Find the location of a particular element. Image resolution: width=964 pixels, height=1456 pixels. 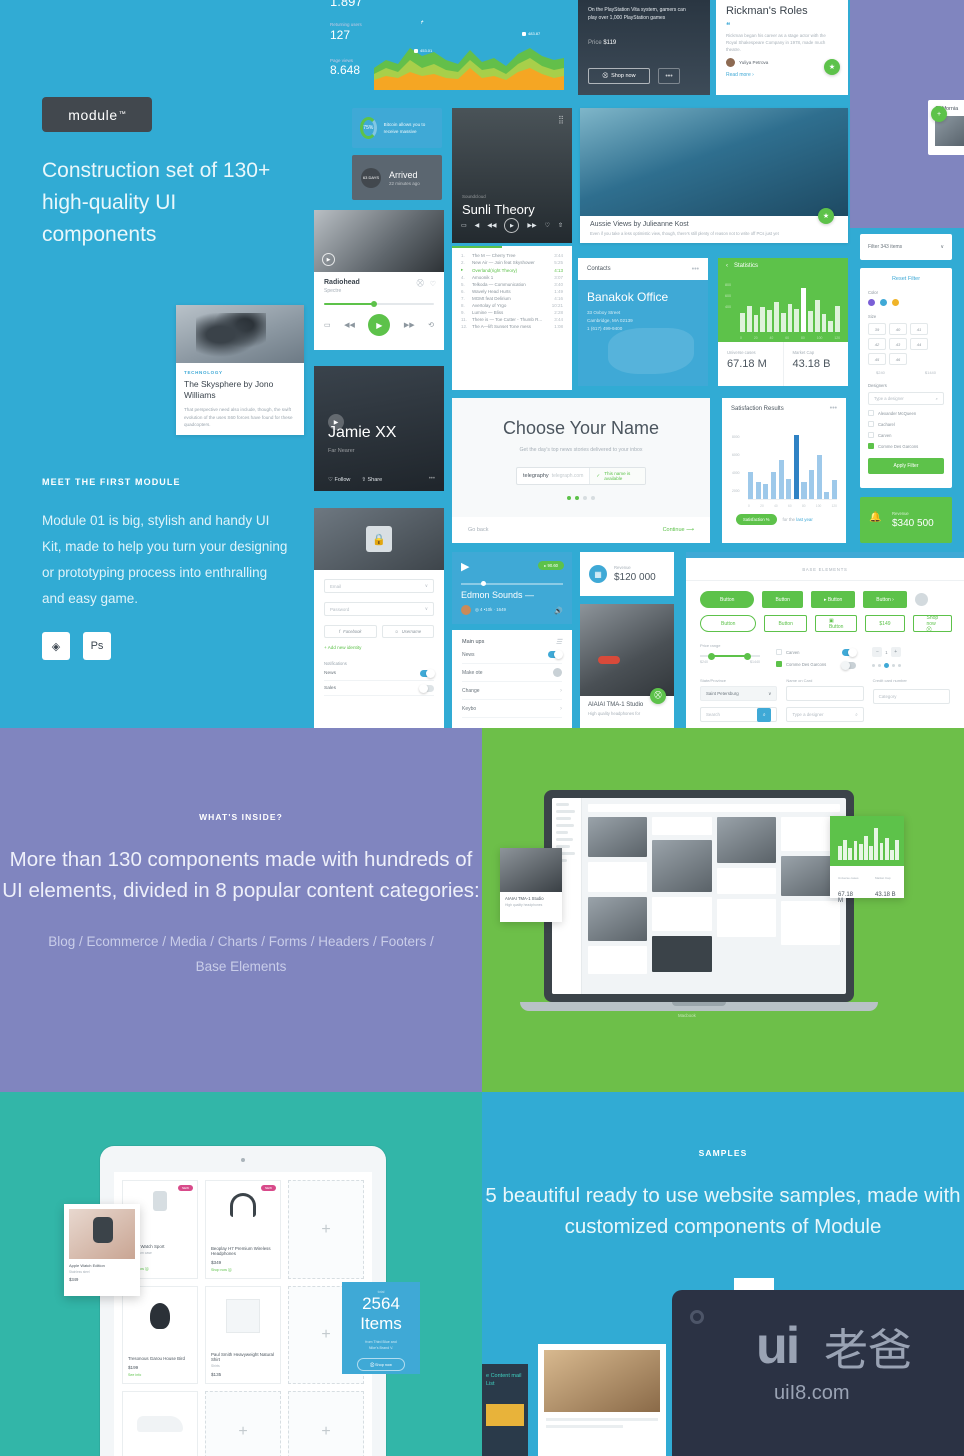

card-california: California + is located at coordinates (946, 127).